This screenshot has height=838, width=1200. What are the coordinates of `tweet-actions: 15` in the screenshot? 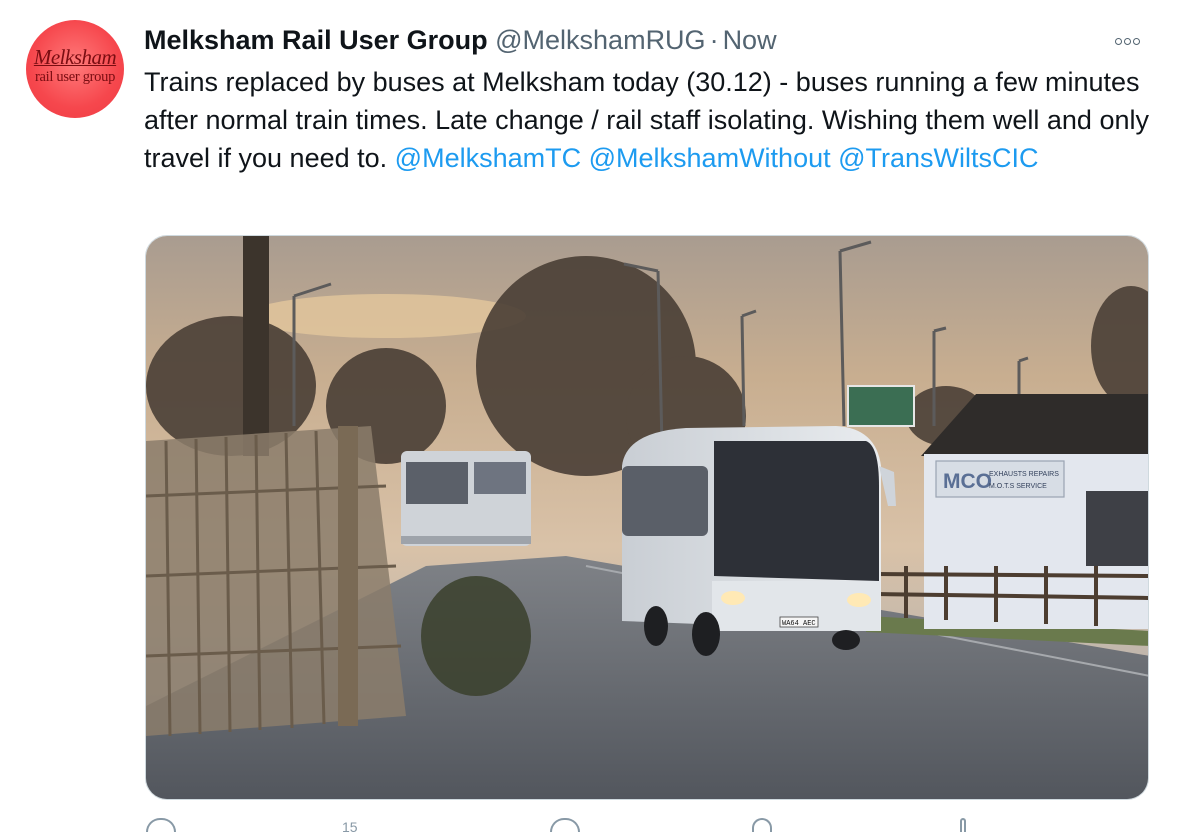 It's located at (600, 828).